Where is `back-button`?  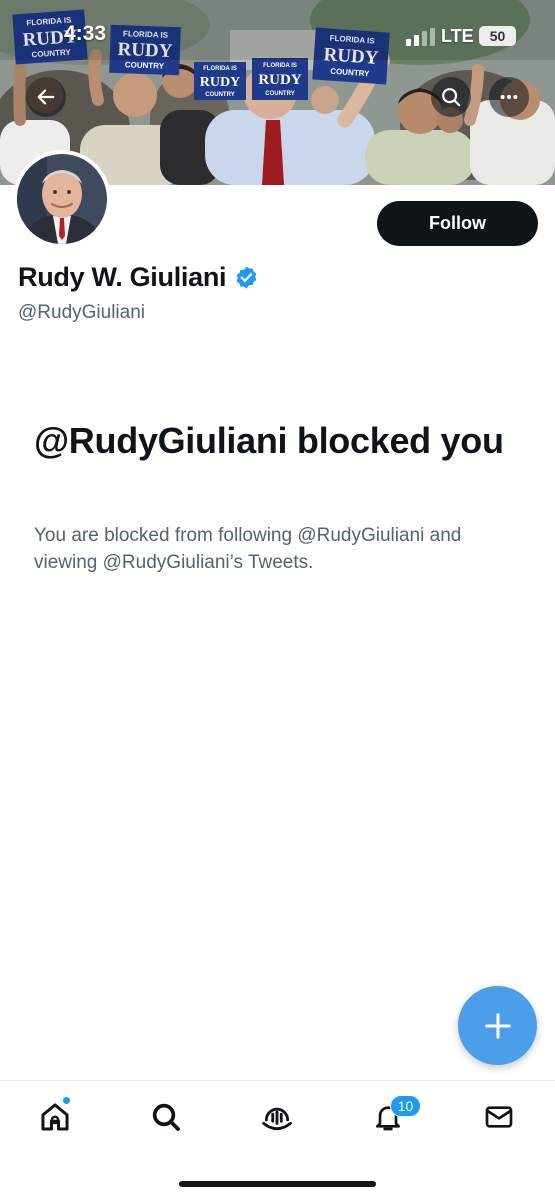
back-button is located at coordinates (46, 97).